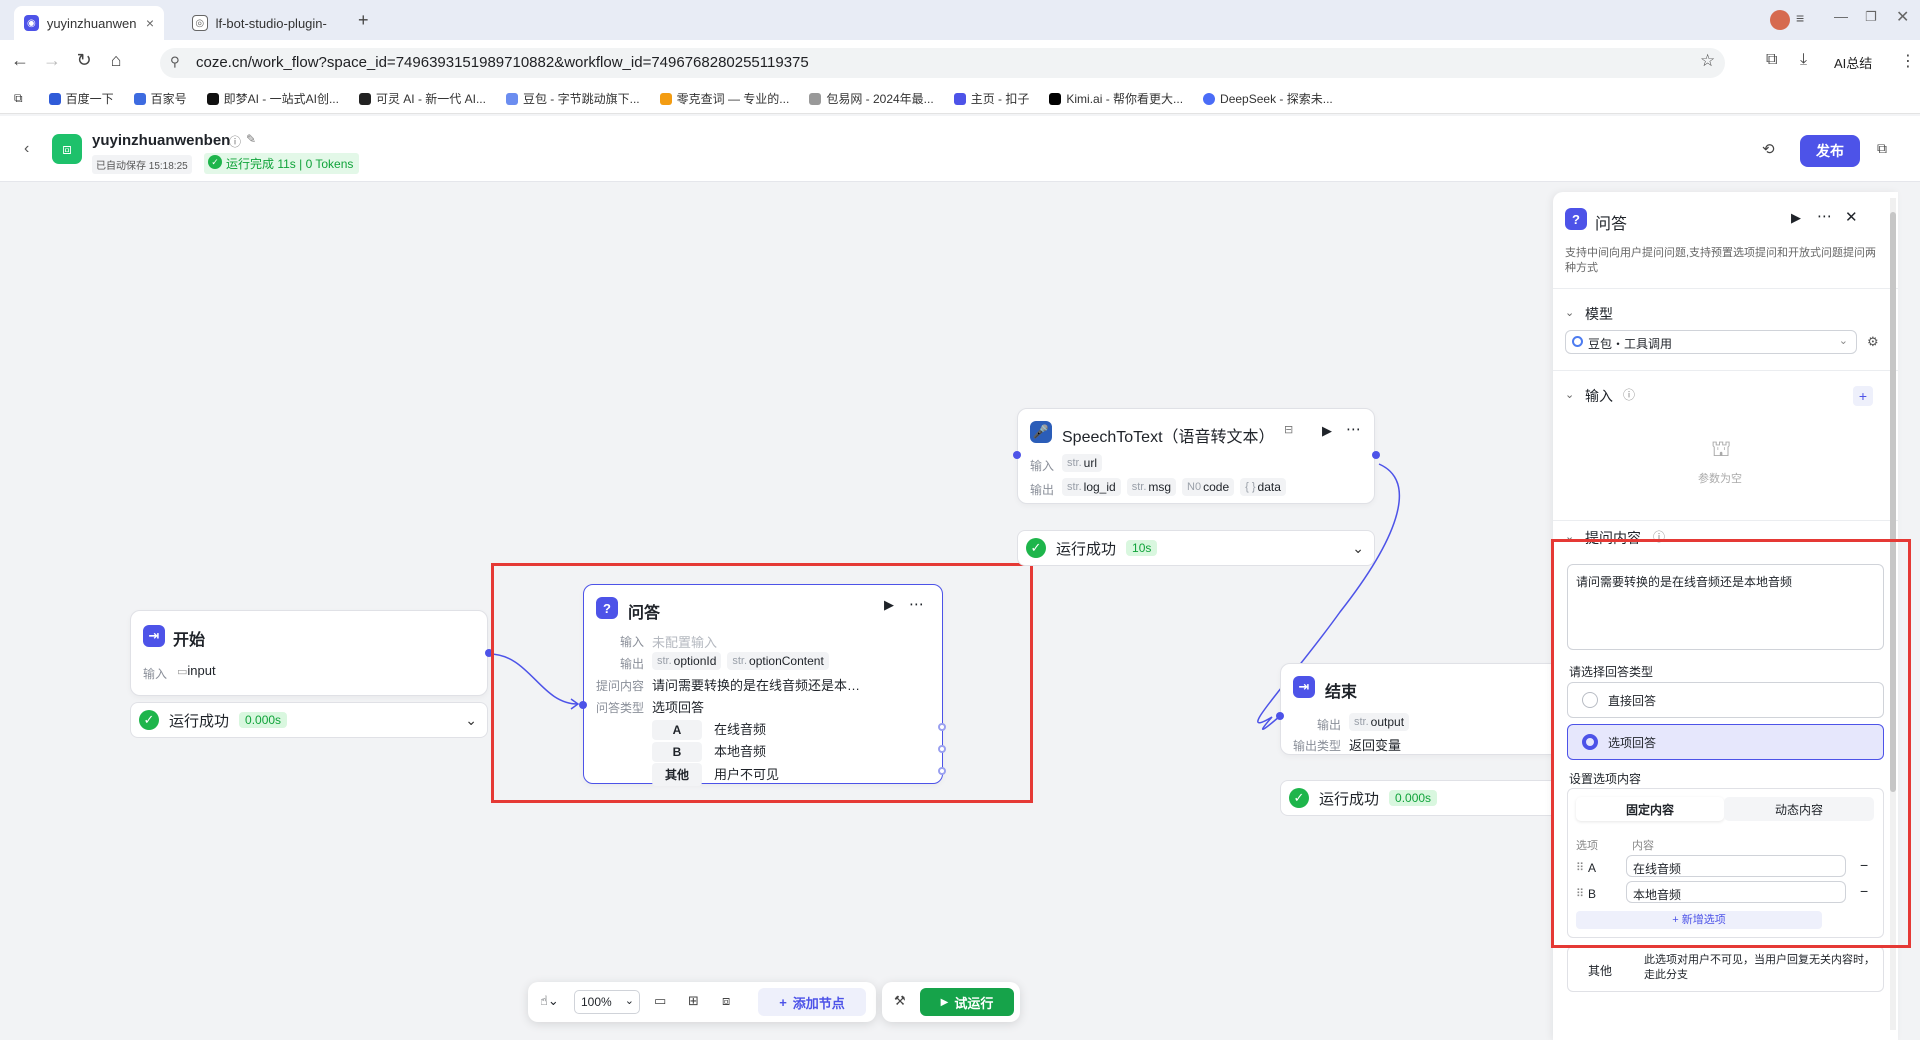 Image resolution: width=1920 pixels, height=1040 pixels. What do you see at coordinates (1771, 60) in the screenshot?
I see `extensions-icon: ⧉` at bounding box center [1771, 60].